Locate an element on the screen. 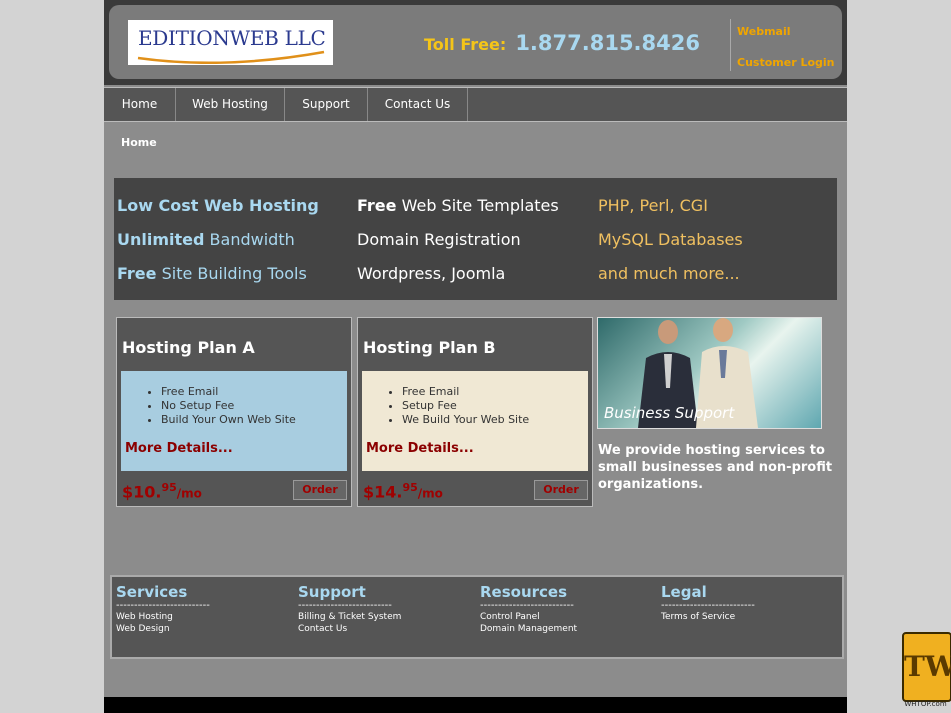 The image size is (951, 713). footer-heading: Resources is located at coordinates (524, 592).